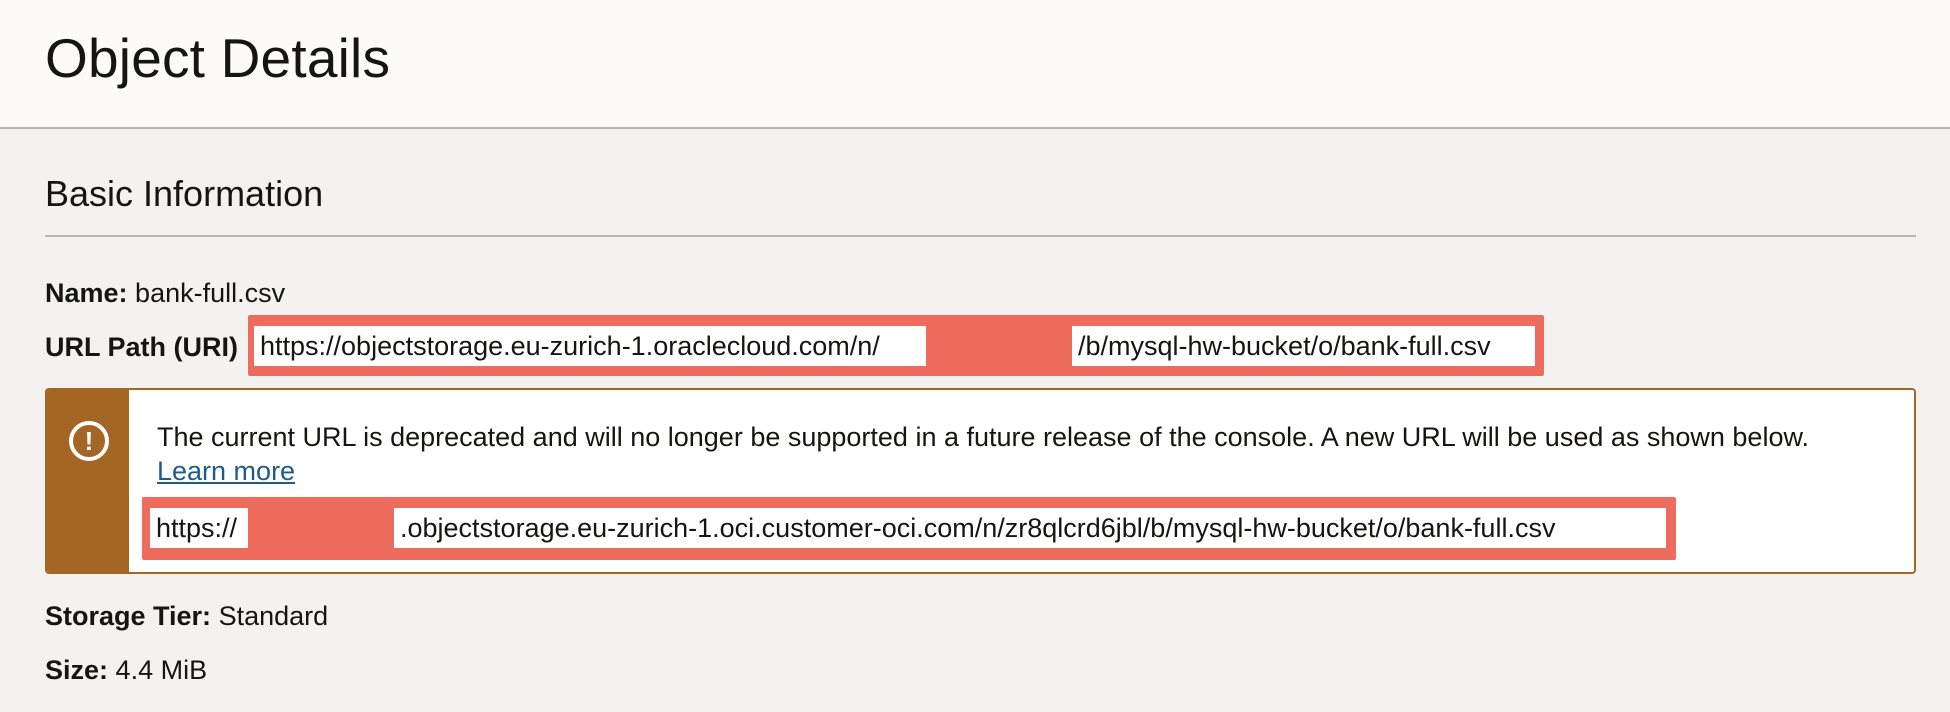 The image size is (1950, 712). I want to click on storage-tier-value: Standard, so click(273, 616).